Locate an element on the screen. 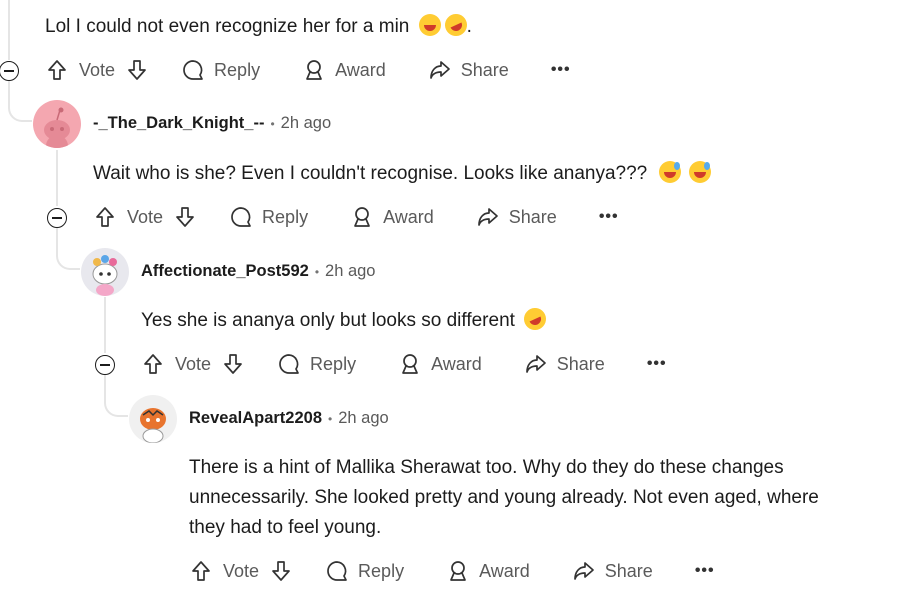 This screenshot has width=918, height=609. username: -_The_Dark_Knight_-- is located at coordinates (178, 123).